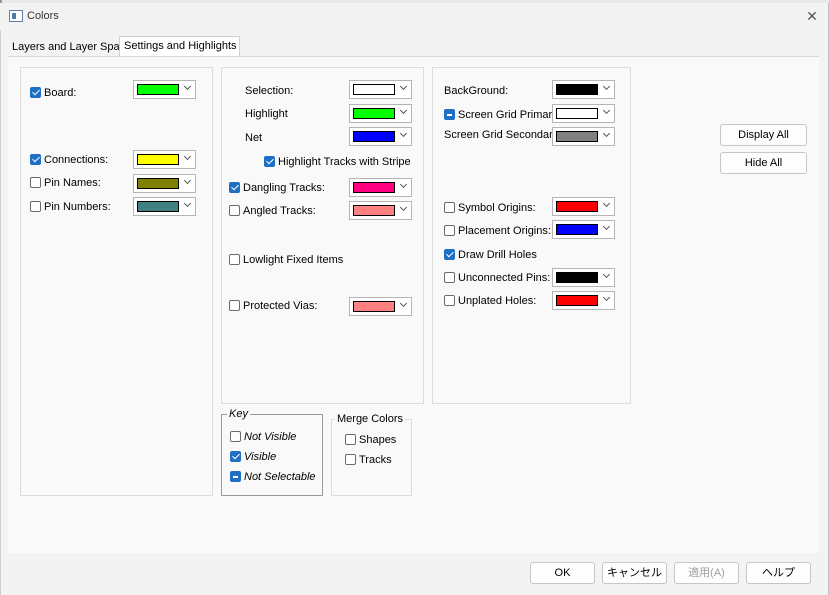 This screenshot has height=595, width=829. What do you see at coordinates (35, 159) in the screenshot?
I see `connections-checkbox` at bounding box center [35, 159].